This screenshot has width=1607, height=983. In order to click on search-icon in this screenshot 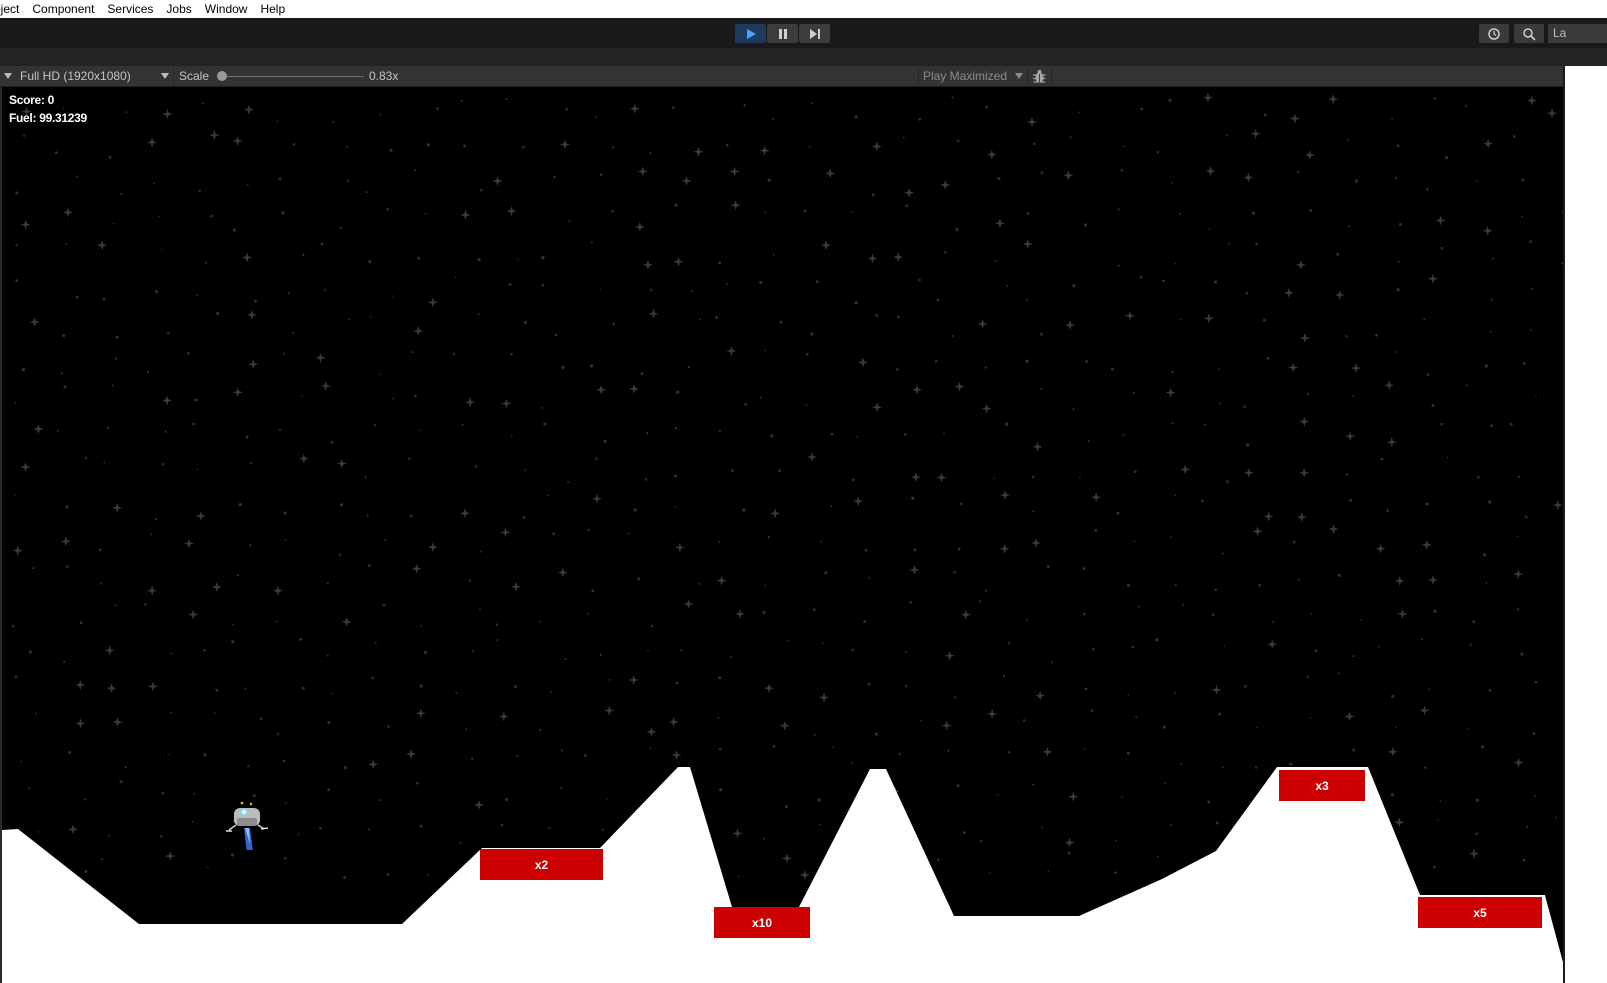, I will do `click(1529, 34)`.